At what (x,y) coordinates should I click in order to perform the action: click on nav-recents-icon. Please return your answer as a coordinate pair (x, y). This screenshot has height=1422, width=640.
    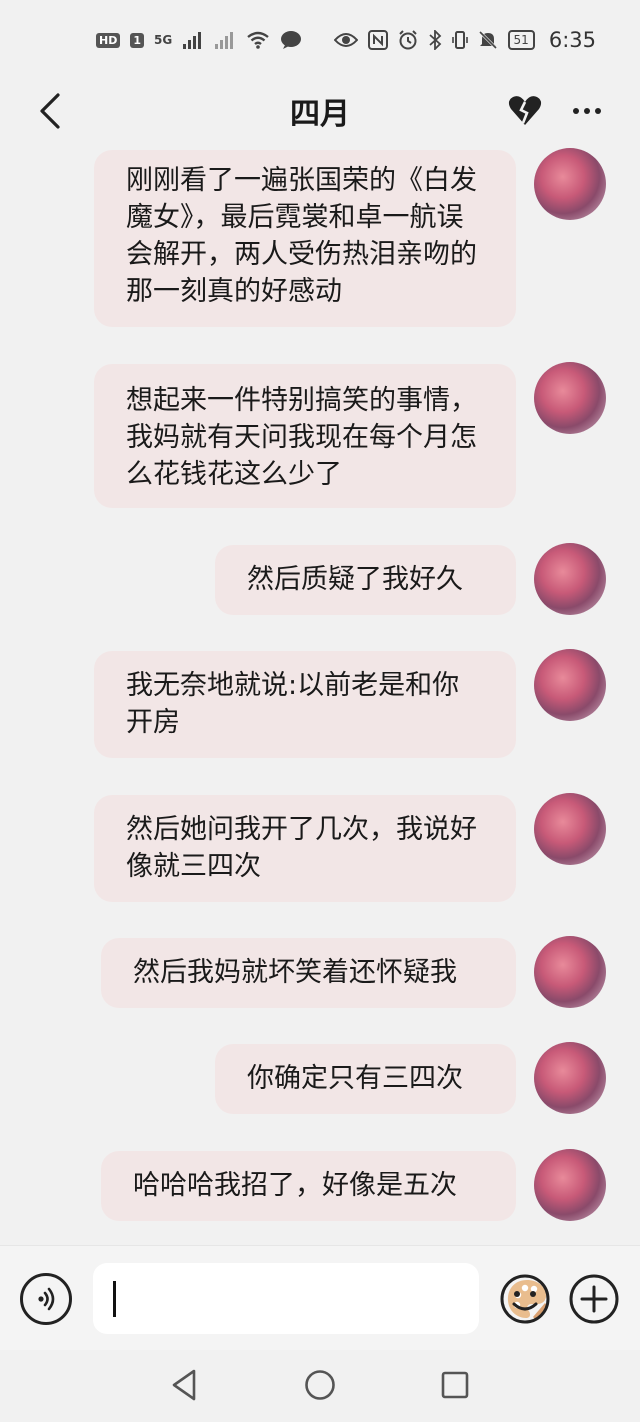
    Looking at the image, I should click on (455, 1385).